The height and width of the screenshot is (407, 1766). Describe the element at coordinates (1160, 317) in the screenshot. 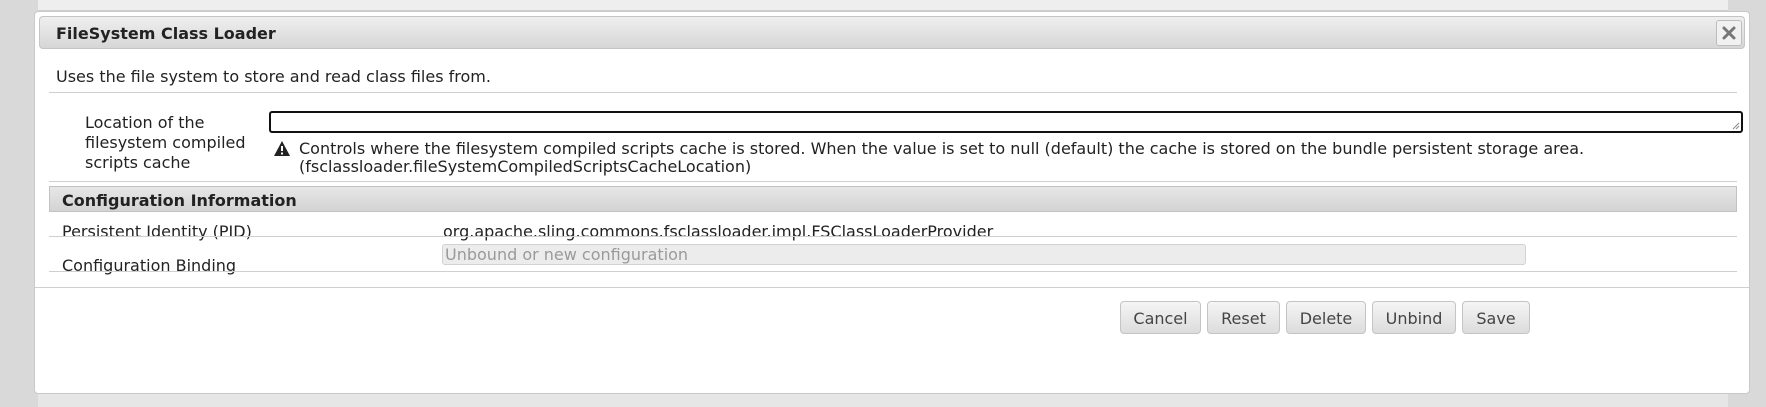

I see `cancel-button: Cancel` at that location.